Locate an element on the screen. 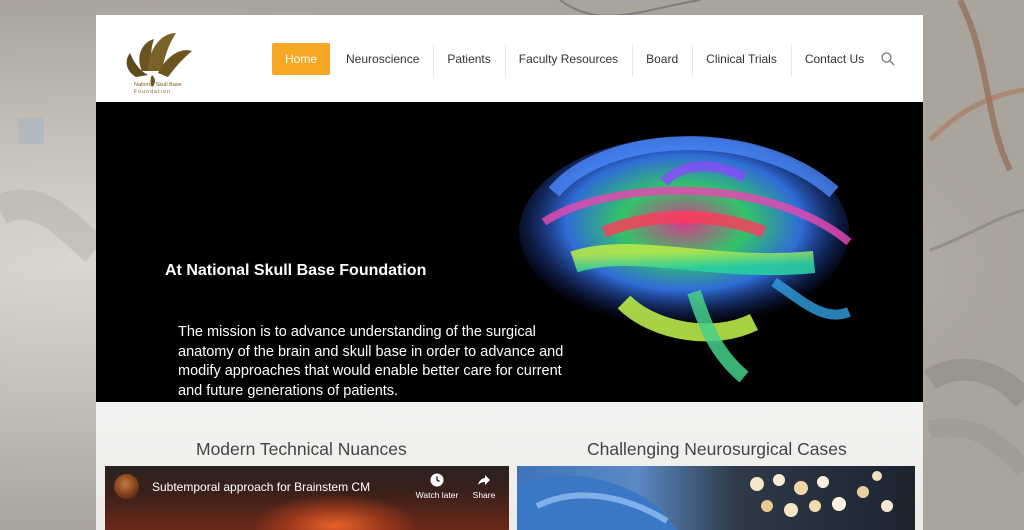 Image resolution: width=1024 pixels, height=530 pixels. section-title-neurosurgical-cases: Challenging Neurosurgical Cases is located at coordinates (717, 449).